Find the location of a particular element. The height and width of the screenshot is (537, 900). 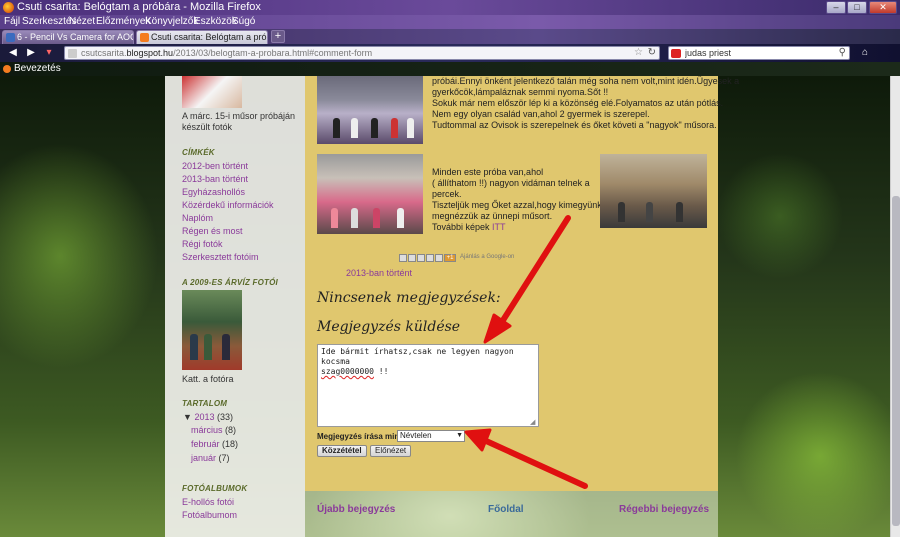

youtube-engine-icon is located at coordinates (676, 53).